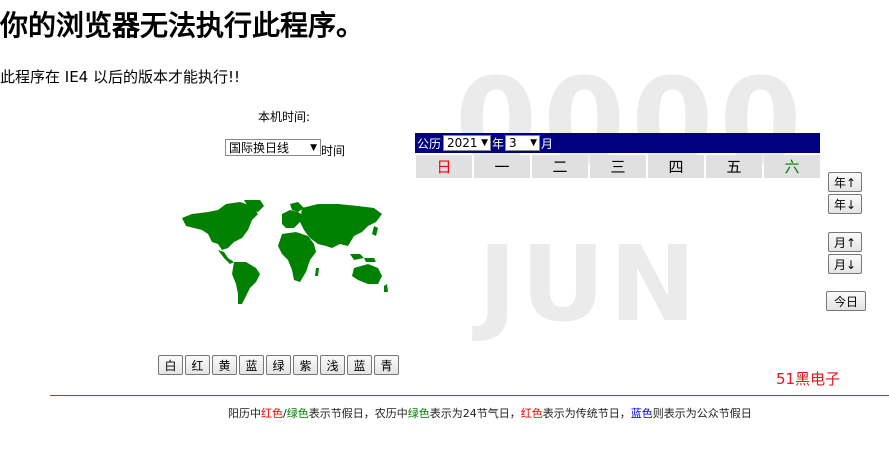 This screenshot has width=889, height=465. I want to click on month-suffix: 月, so click(547, 143).